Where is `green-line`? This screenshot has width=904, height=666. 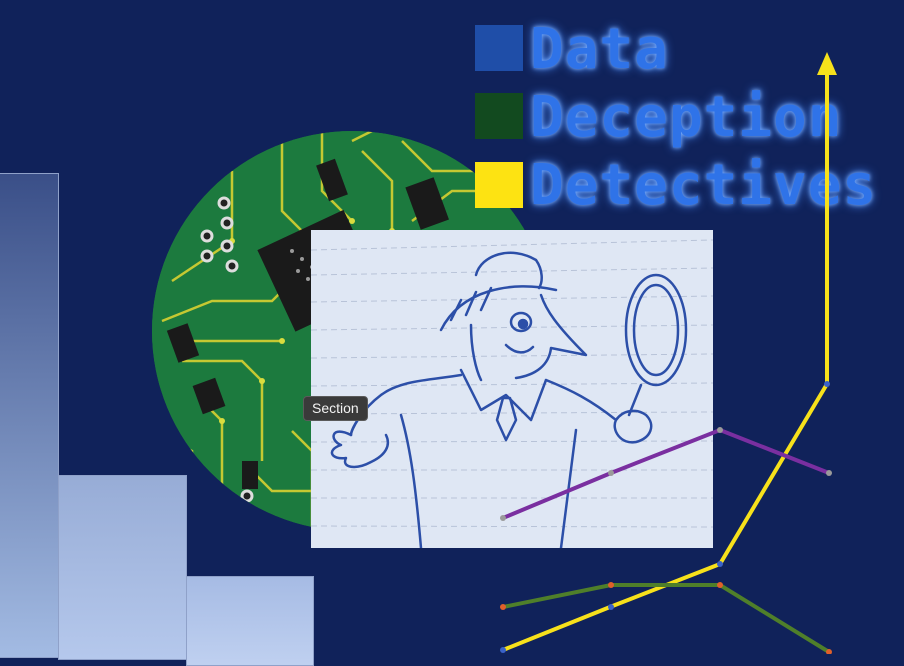
green-line is located at coordinates (666, 618).